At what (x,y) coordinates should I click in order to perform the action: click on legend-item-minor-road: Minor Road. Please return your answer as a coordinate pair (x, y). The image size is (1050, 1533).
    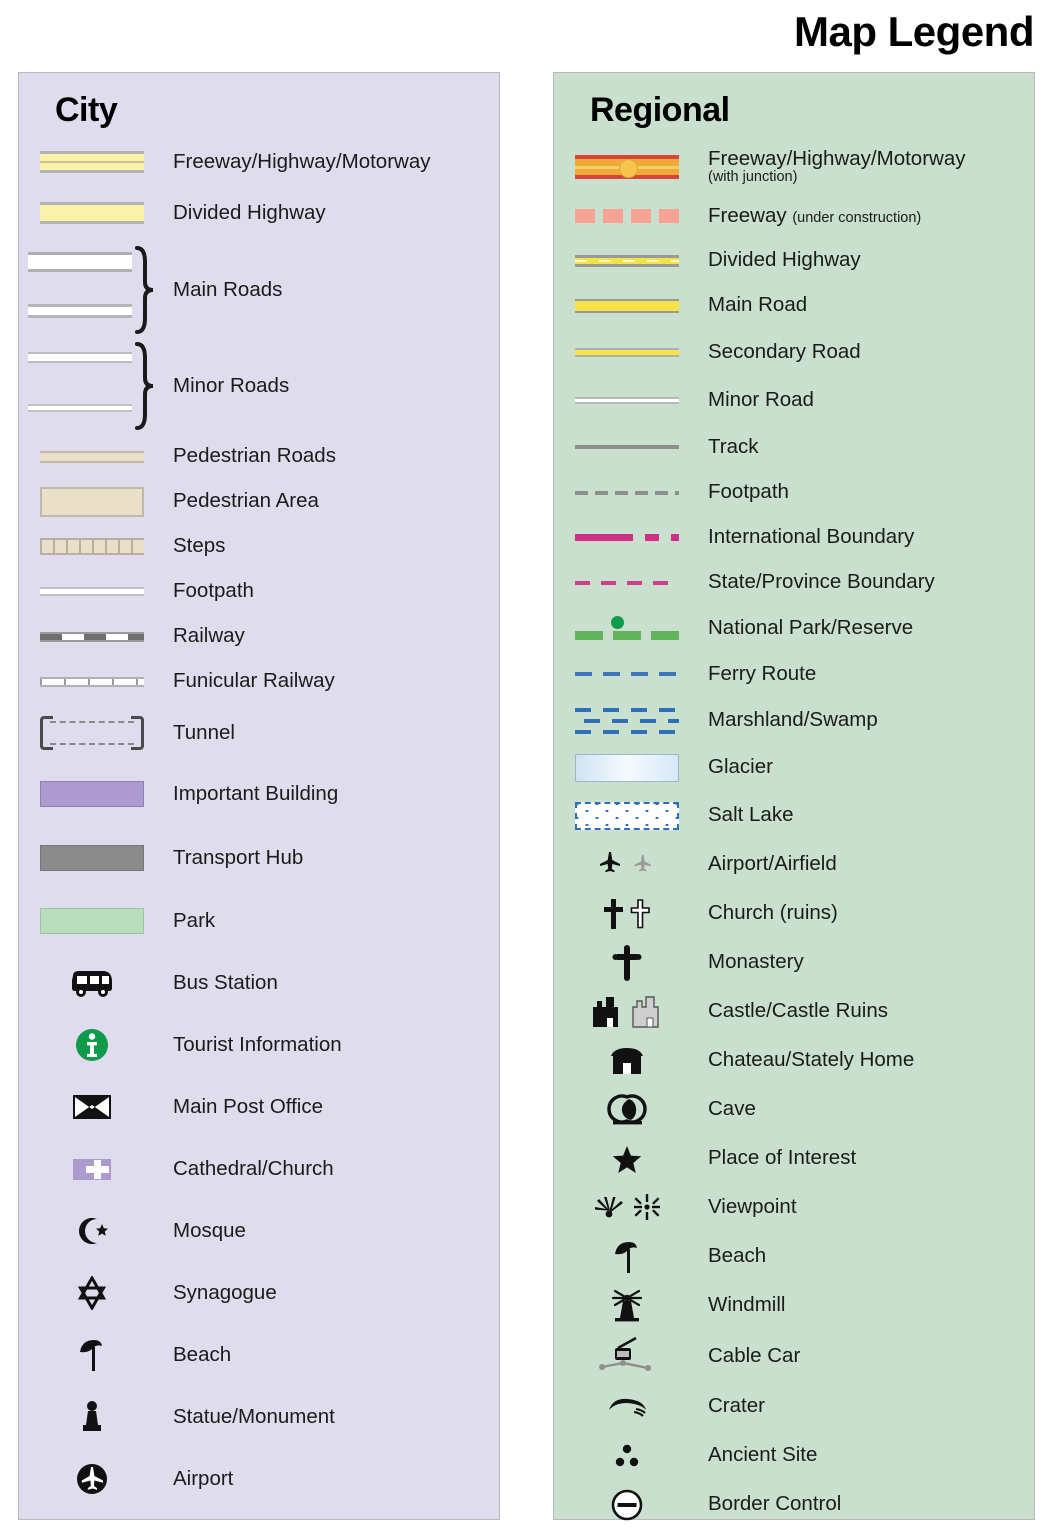
    Looking at the image, I should click on (794, 400).